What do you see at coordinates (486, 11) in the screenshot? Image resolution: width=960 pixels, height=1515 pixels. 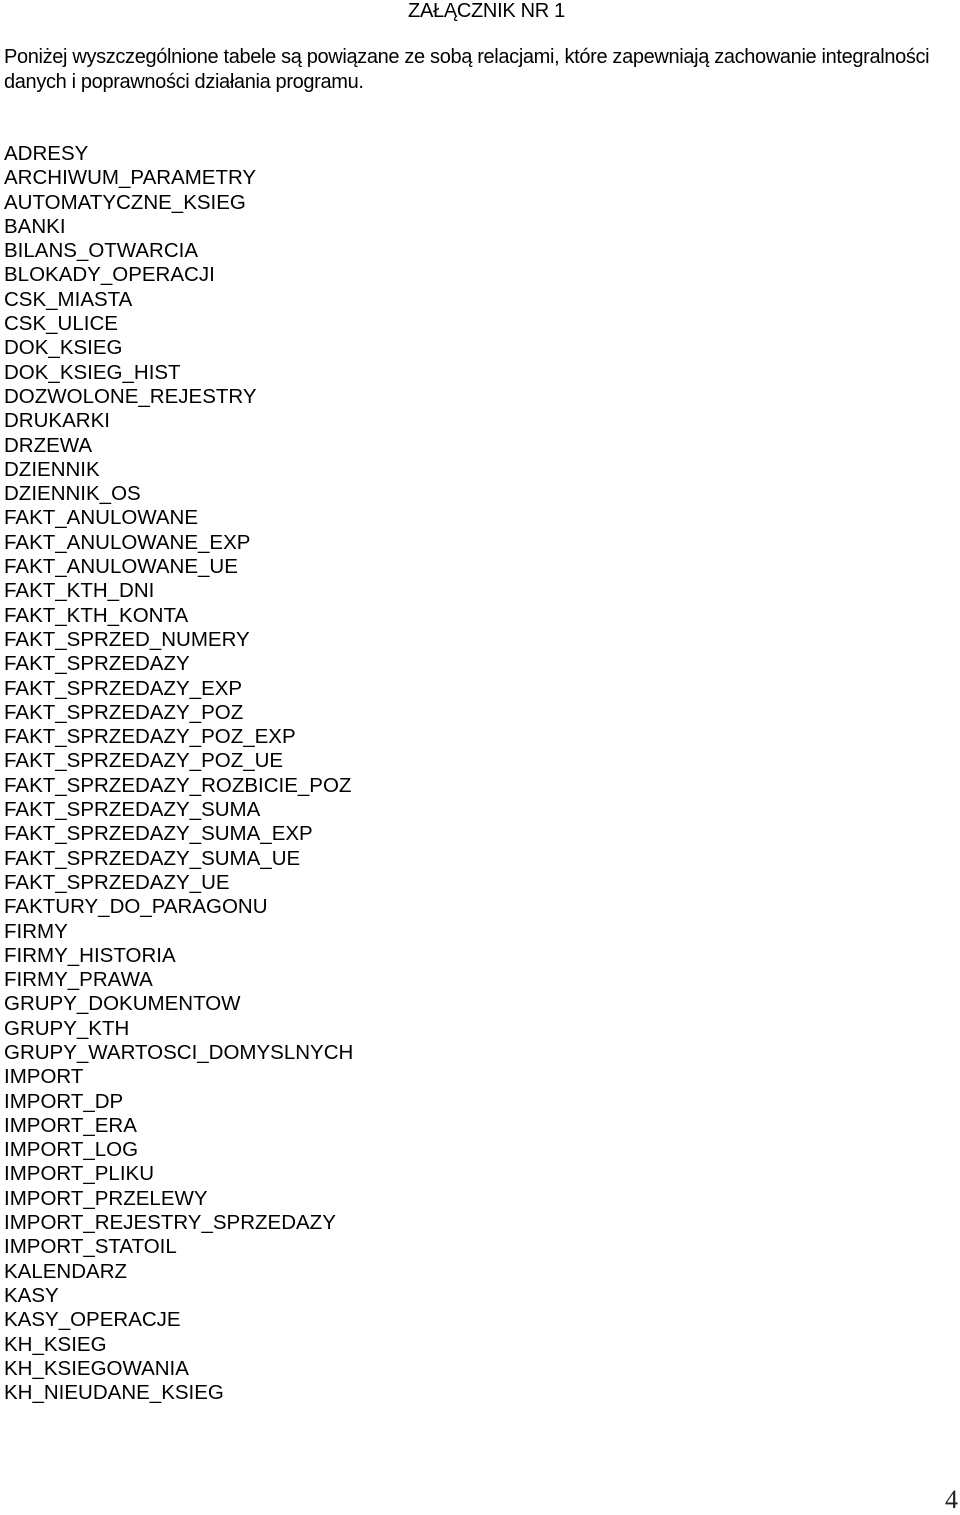 I see `document-title: ZAŁĄCZNIK NR 1` at bounding box center [486, 11].